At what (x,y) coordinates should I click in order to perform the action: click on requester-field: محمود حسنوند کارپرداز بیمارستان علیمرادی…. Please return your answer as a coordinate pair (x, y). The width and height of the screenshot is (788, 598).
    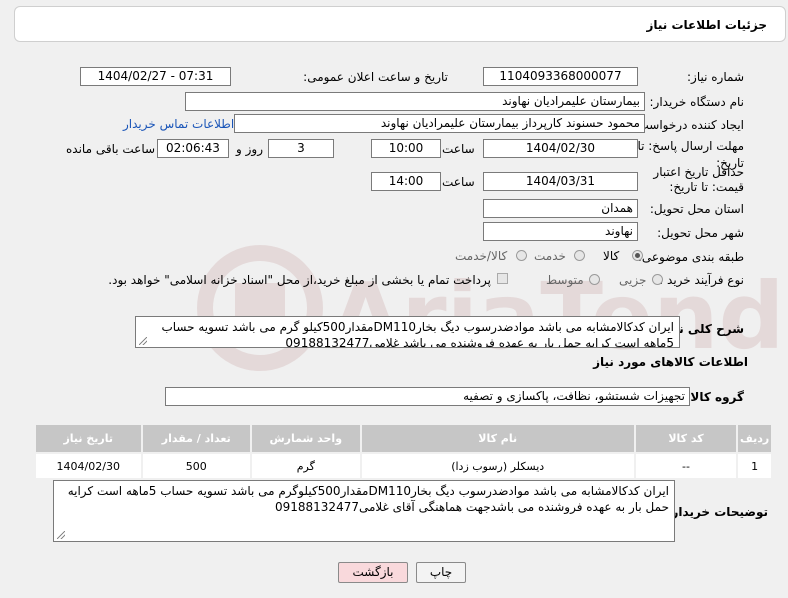
    Looking at the image, I should click on (439, 123).